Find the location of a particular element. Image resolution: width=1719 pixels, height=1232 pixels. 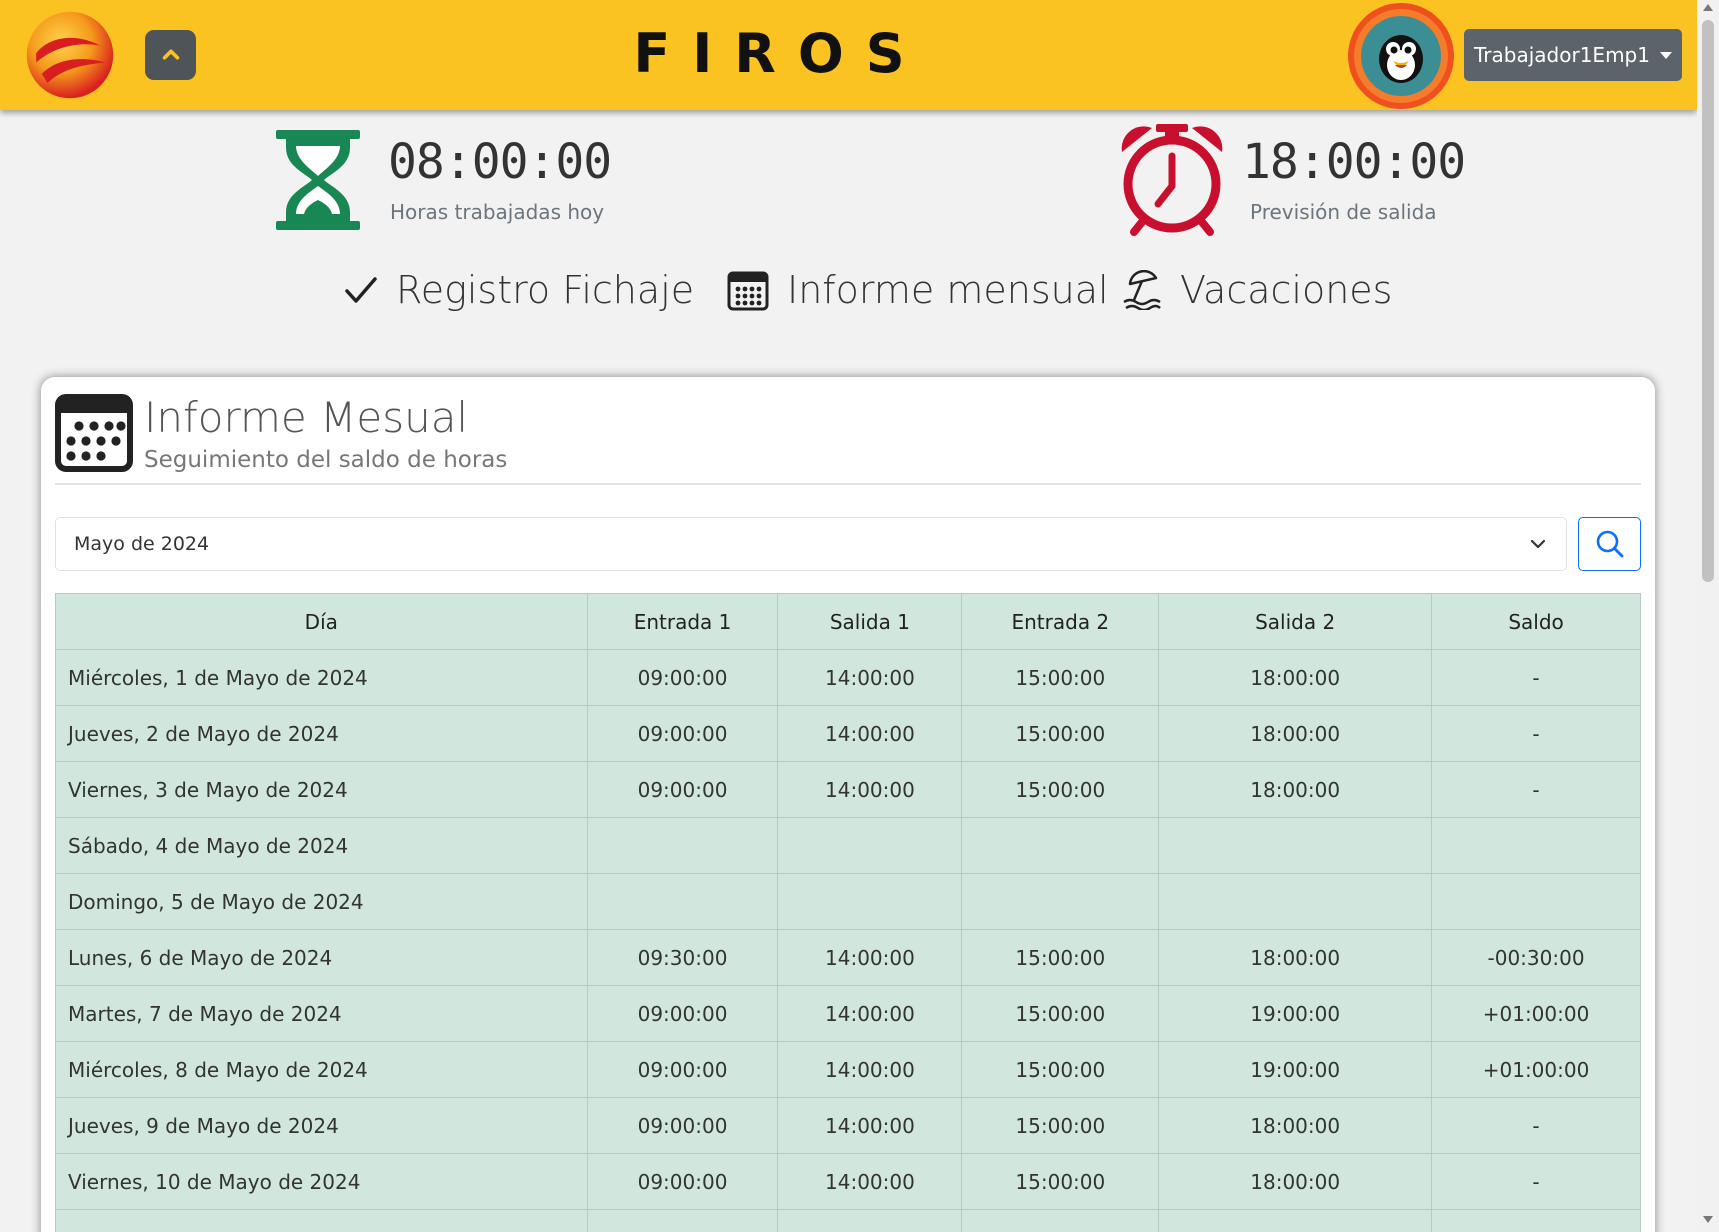

day-cell: Viernes, 3 de Mayo de 2024 is located at coordinates (321, 789).